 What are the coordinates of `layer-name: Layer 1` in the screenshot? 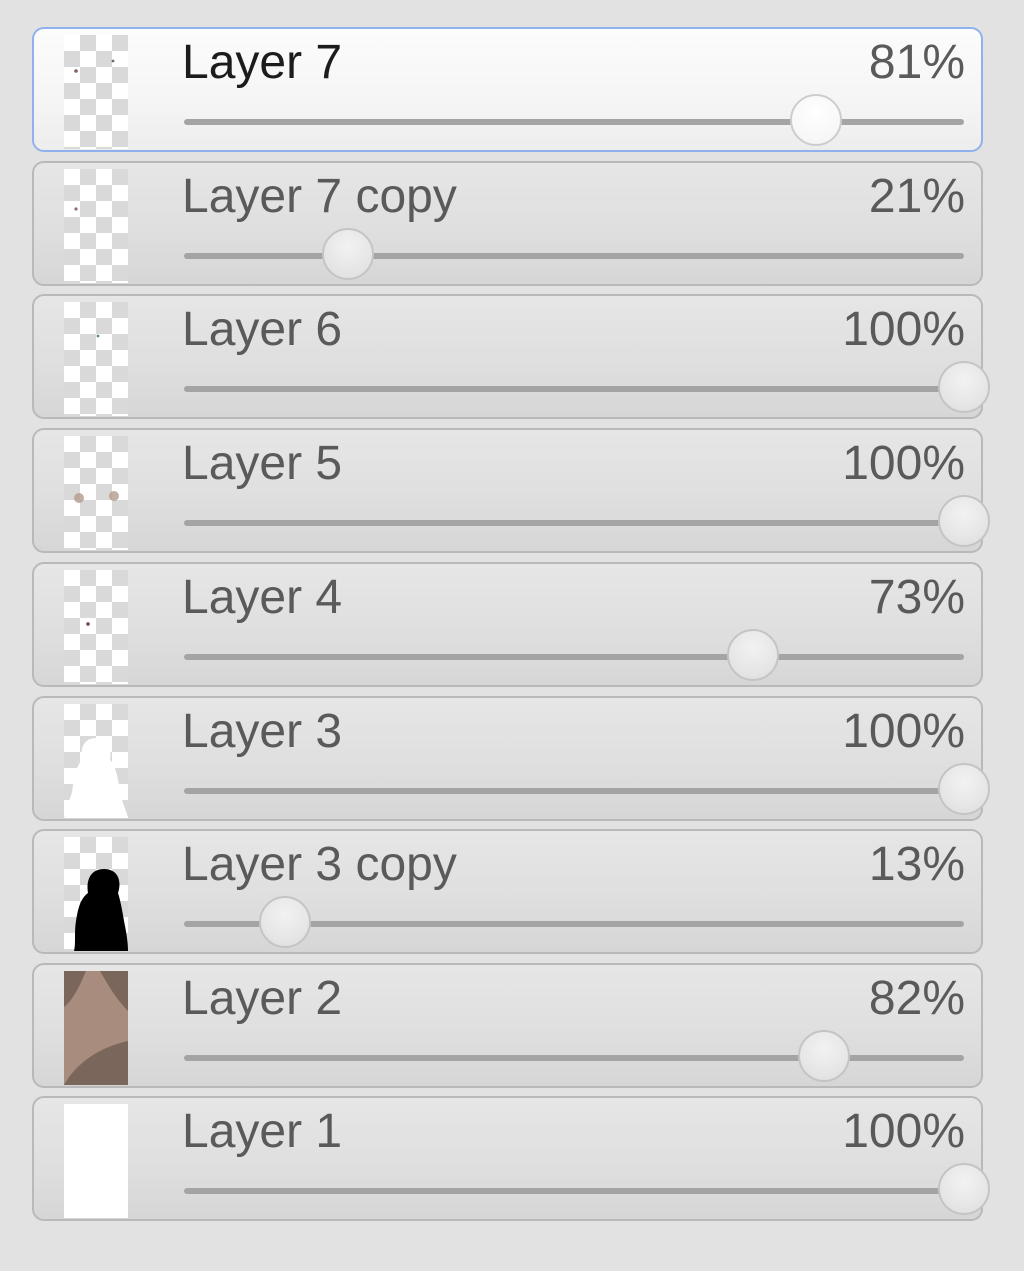 It's located at (262, 1131).